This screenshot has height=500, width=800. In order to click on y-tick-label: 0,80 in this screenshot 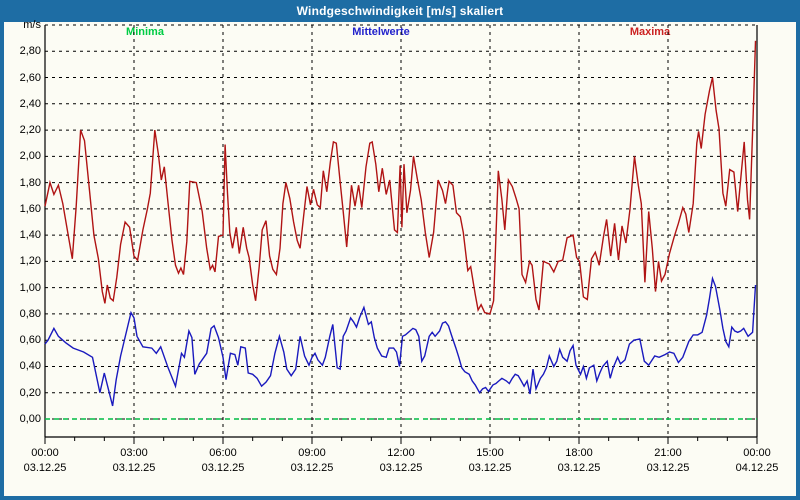, I will do `click(30, 313)`.